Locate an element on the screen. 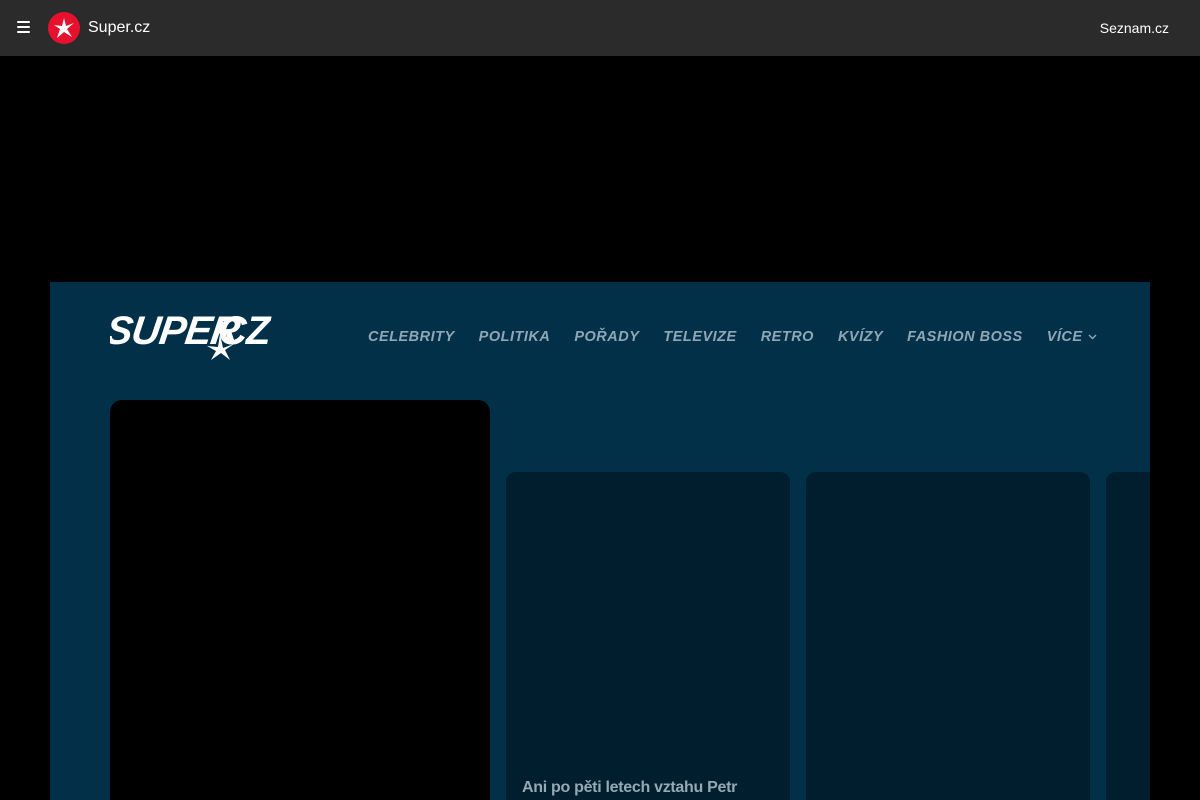  nav-item-fashion-boss: FASHION BOSS is located at coordinates (965, 337).